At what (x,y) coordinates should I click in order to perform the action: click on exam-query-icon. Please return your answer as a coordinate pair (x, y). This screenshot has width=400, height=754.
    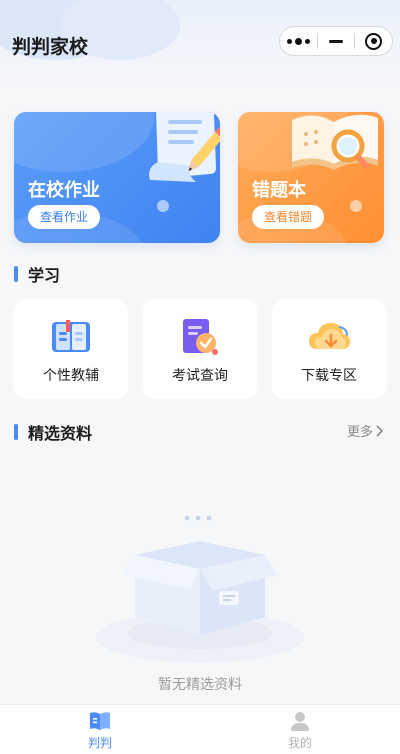
    Looking at the image, I should click on (200, 337).